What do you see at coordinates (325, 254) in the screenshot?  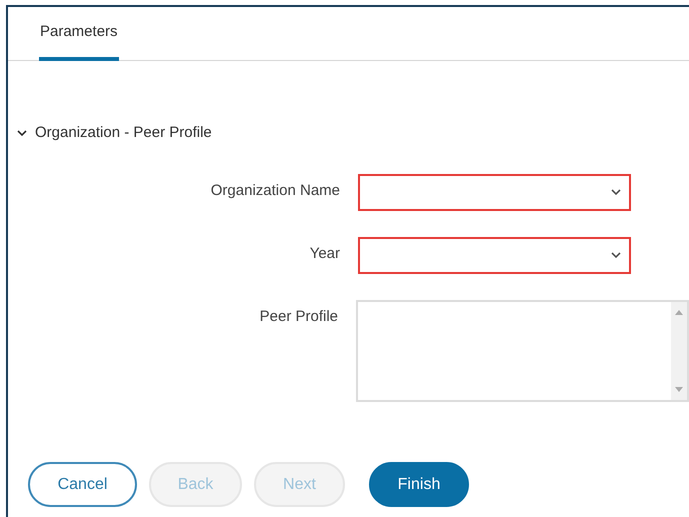 I see `field-label: Year` at bounding box center [325, 254].